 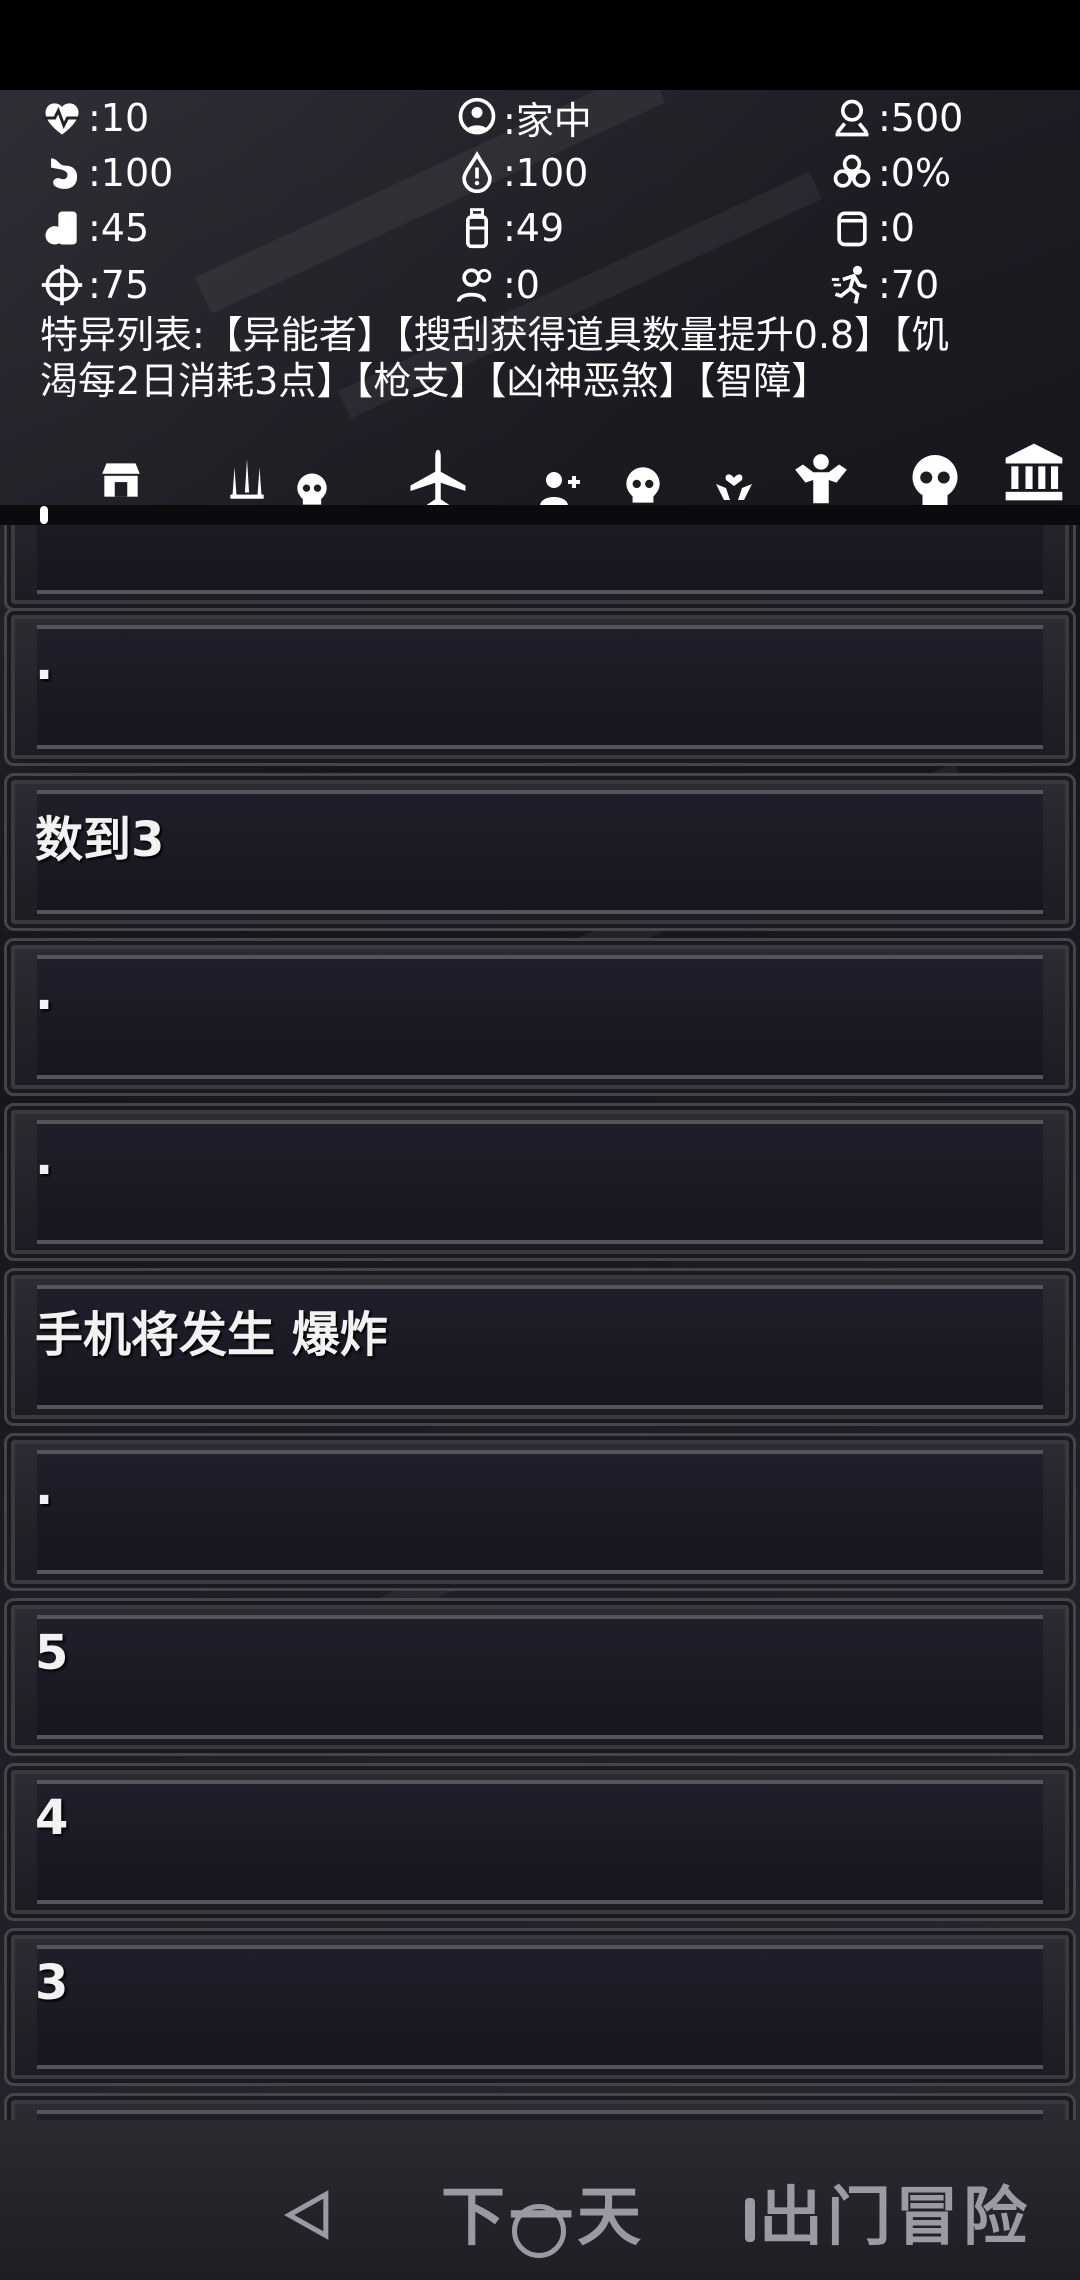 What do you see at coordinates (477, 118) in the screenshot?
I see `globe-person-icon` at bounding box center [477, 118].